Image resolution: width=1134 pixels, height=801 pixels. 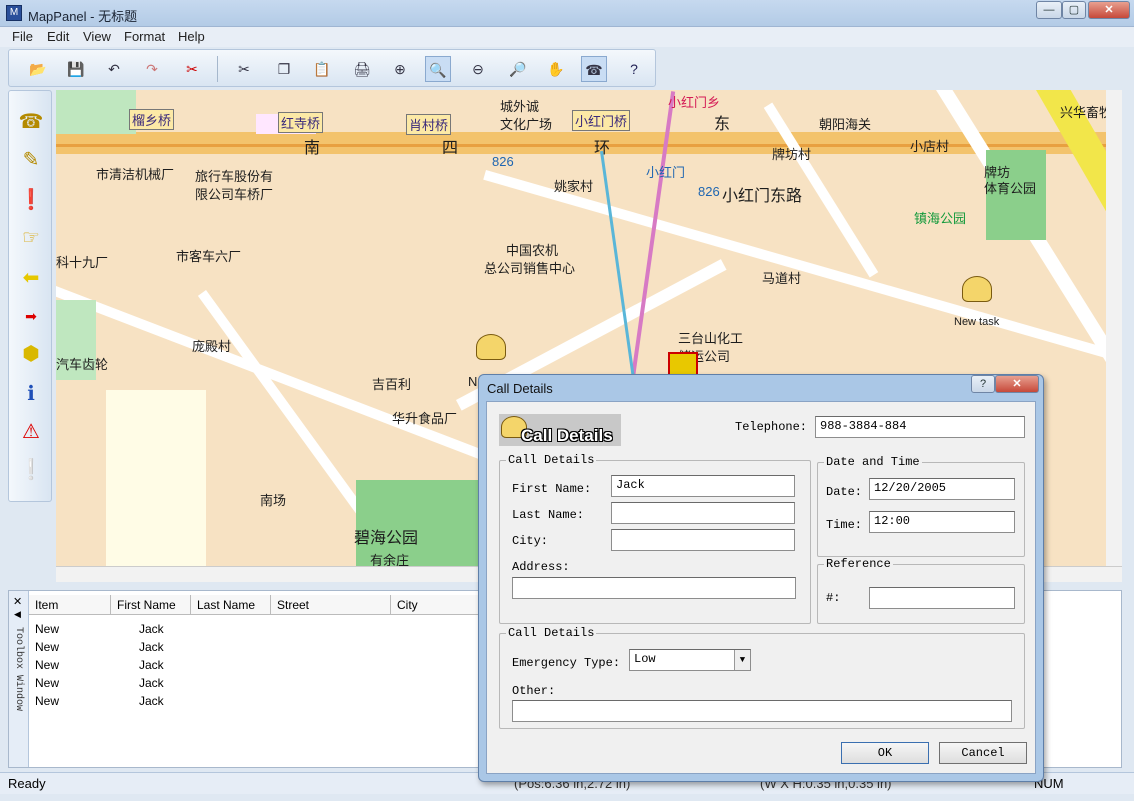 I want to click on close-button: ✕, so click(x=1109, y=10).